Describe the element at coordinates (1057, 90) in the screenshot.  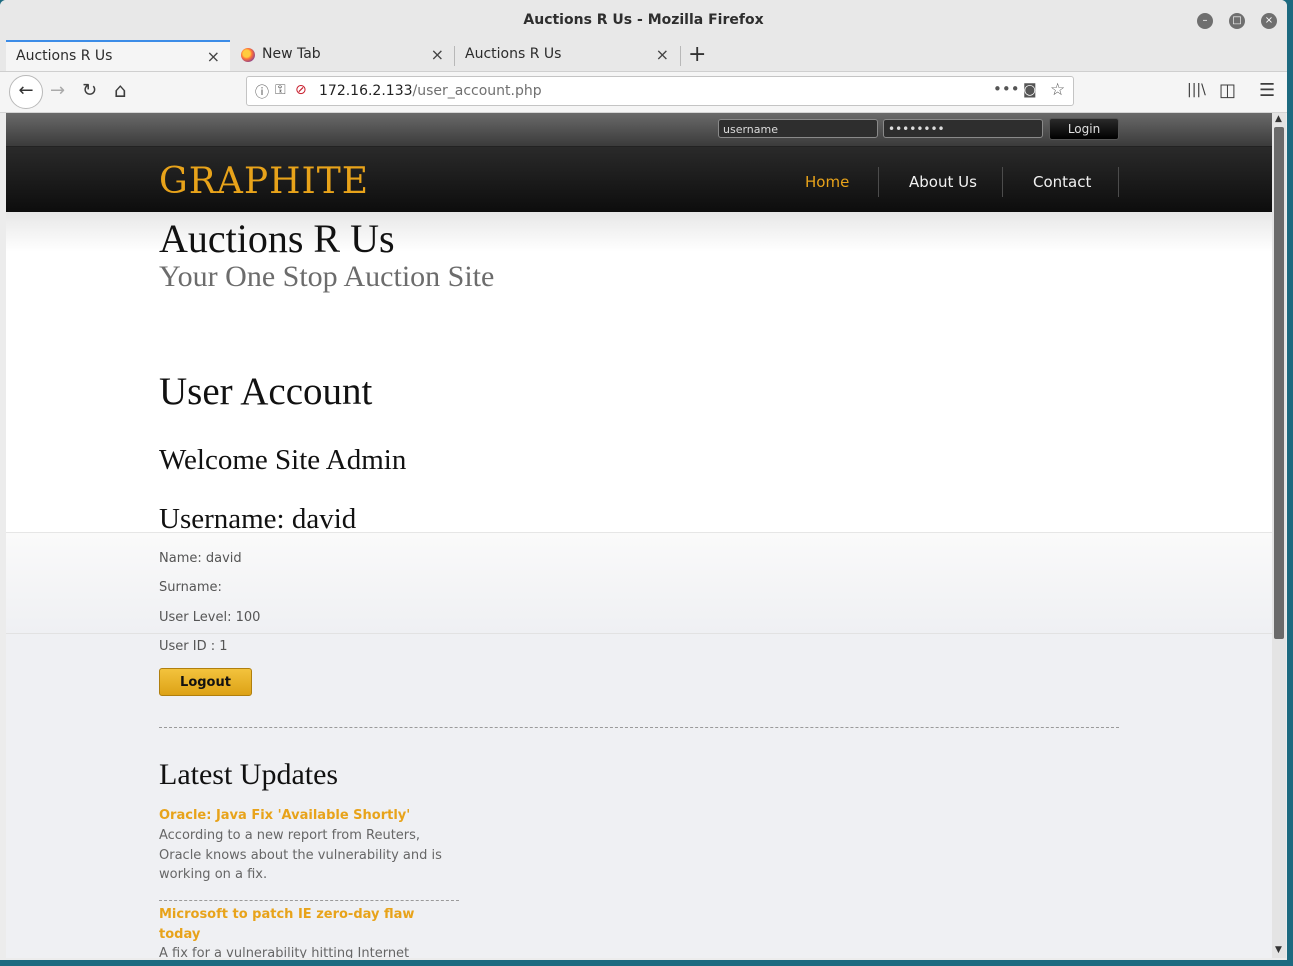
I see `bookmark-star-icon: ☆` at that location.